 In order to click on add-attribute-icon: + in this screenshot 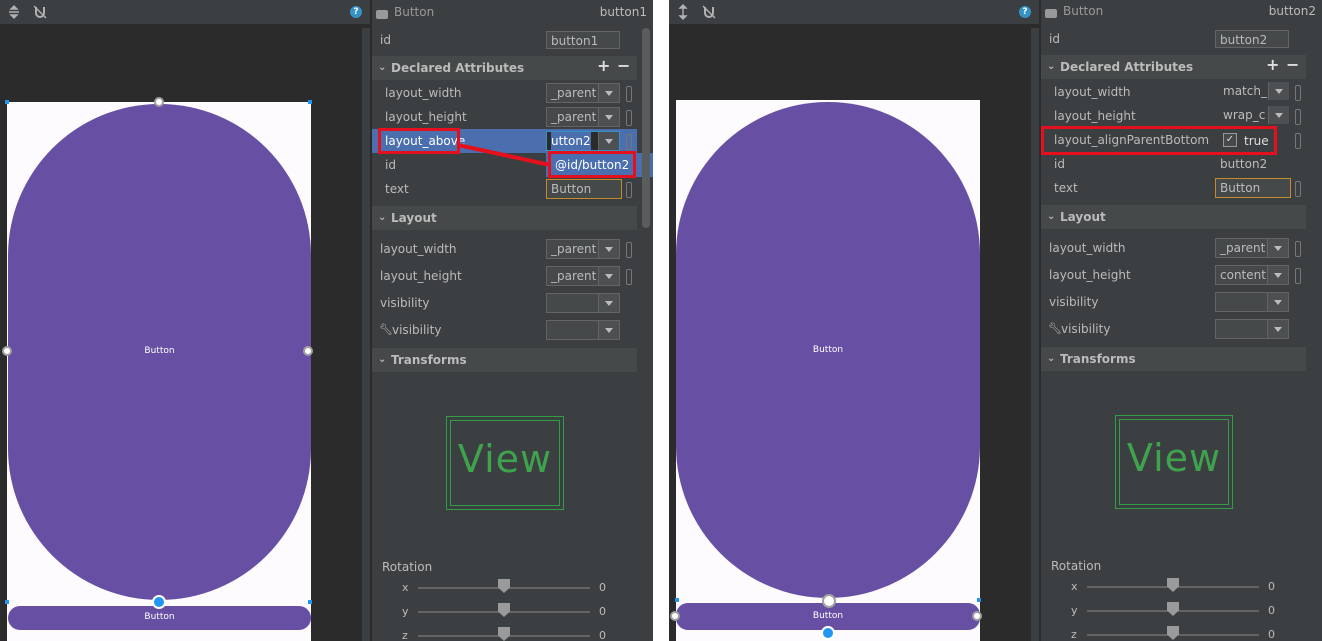, I will do `click(1272, 65)`.